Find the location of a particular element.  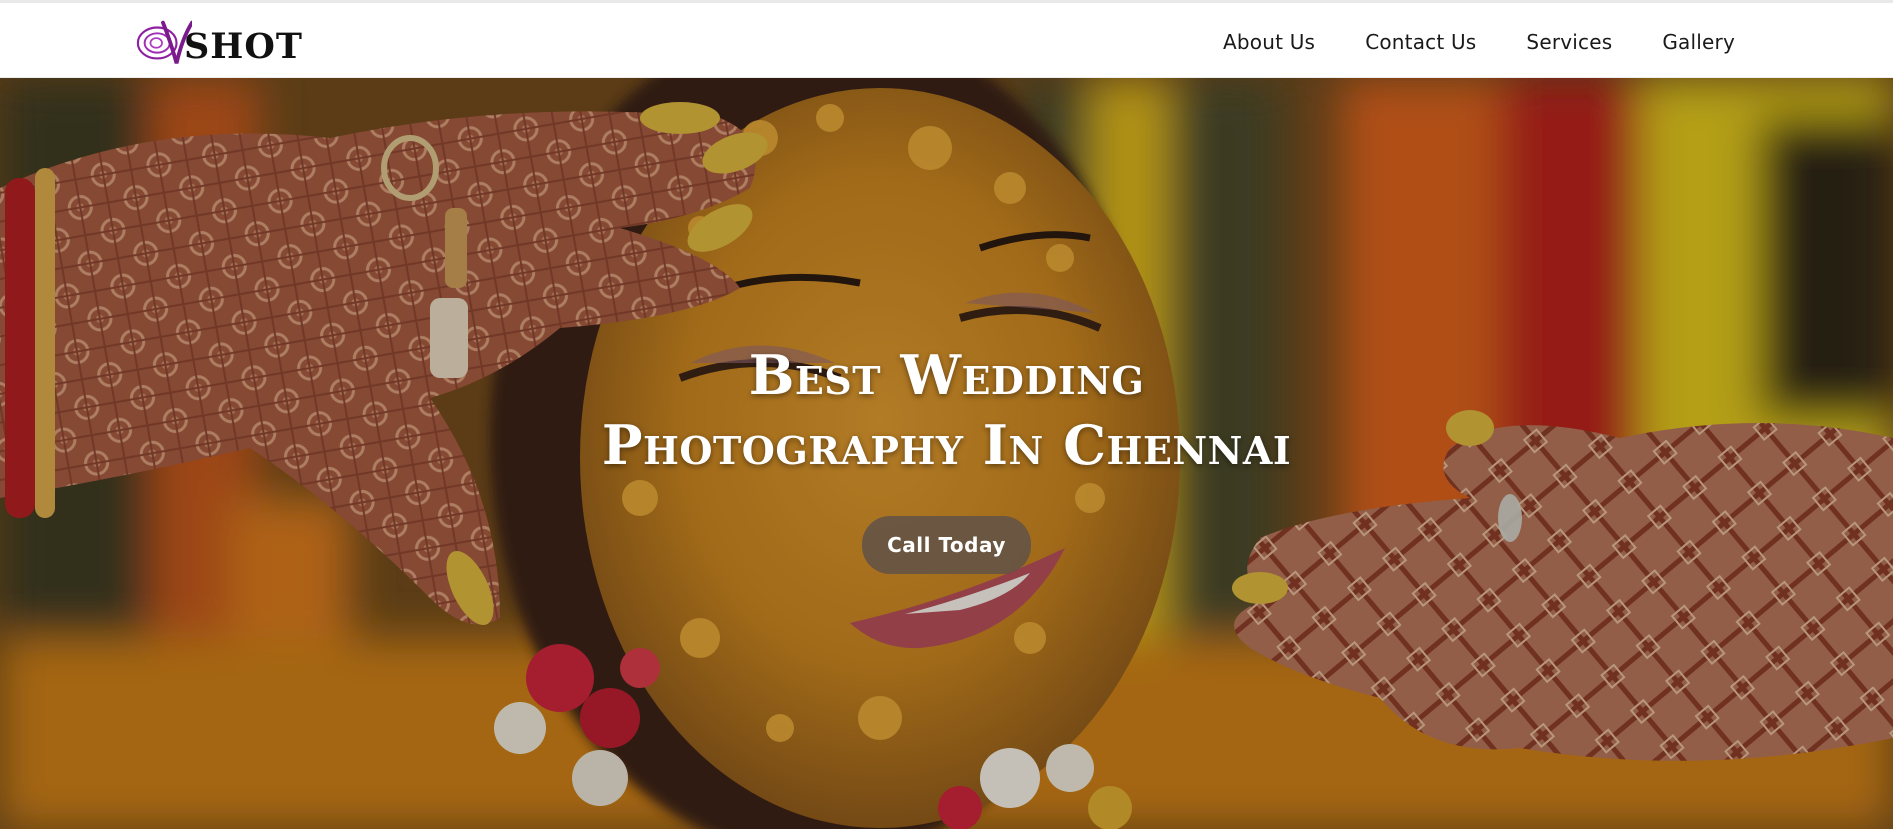

nav-about-us: About Us is located at coordinates (1269, 42).